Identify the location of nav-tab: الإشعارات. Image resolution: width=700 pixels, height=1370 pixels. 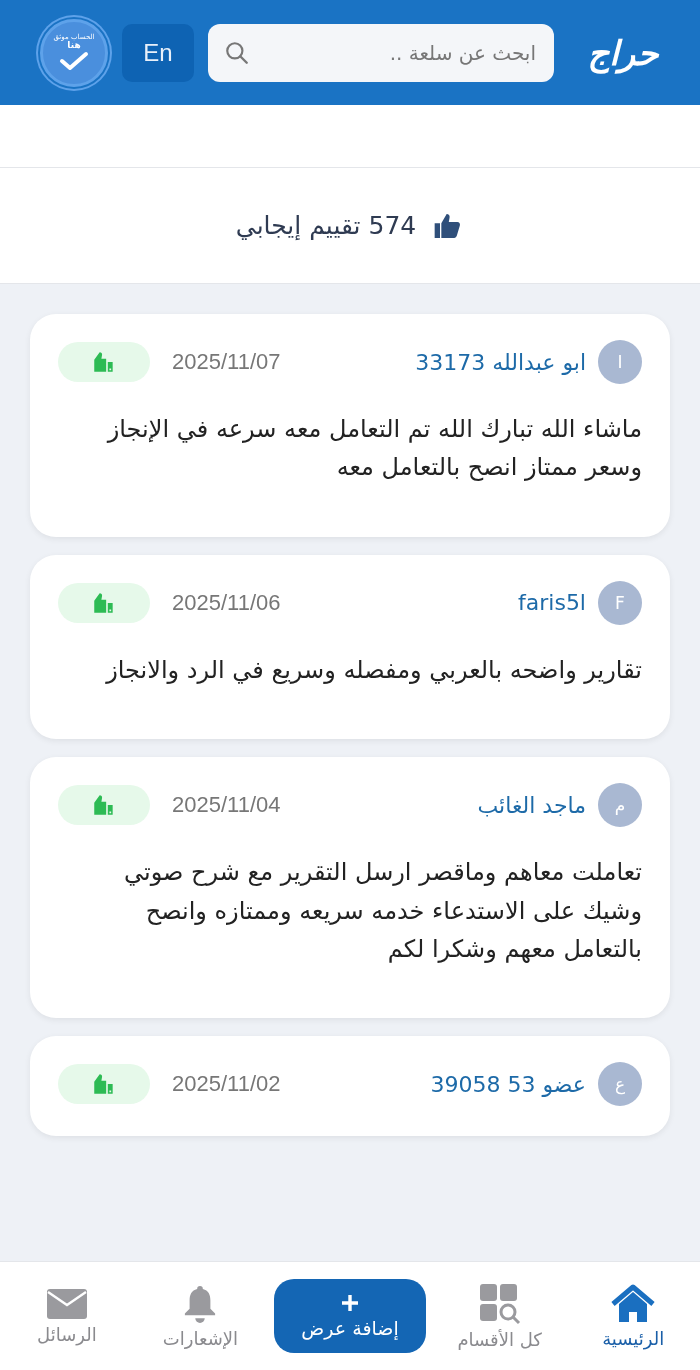
(200, 1316).